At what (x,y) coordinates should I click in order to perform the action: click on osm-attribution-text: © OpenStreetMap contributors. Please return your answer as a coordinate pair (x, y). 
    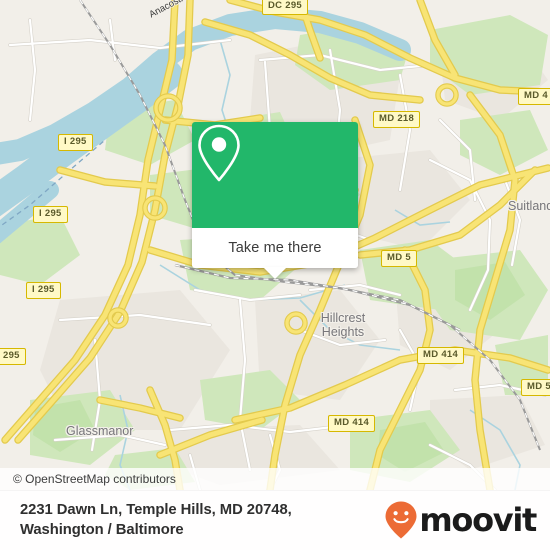
    Looking at the image, I should click on (88, 479).